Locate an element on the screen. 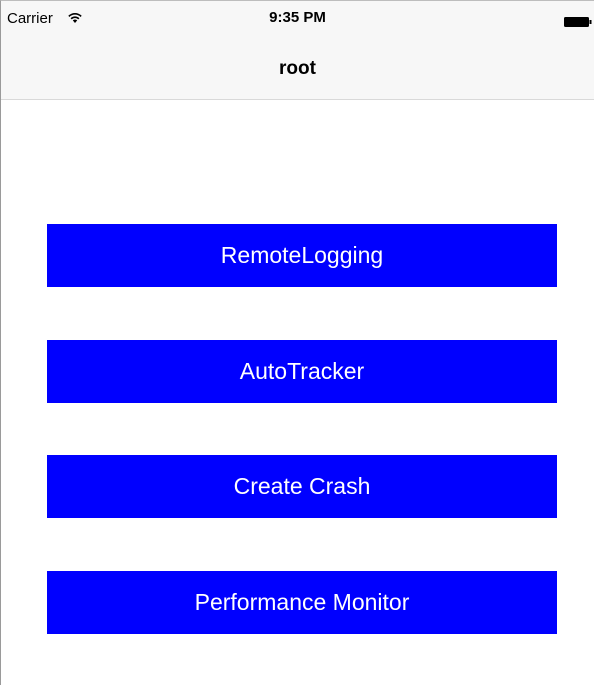 The width and height of the screenshot is (594, 685). page-title: root is located at coordinates (297, 68).